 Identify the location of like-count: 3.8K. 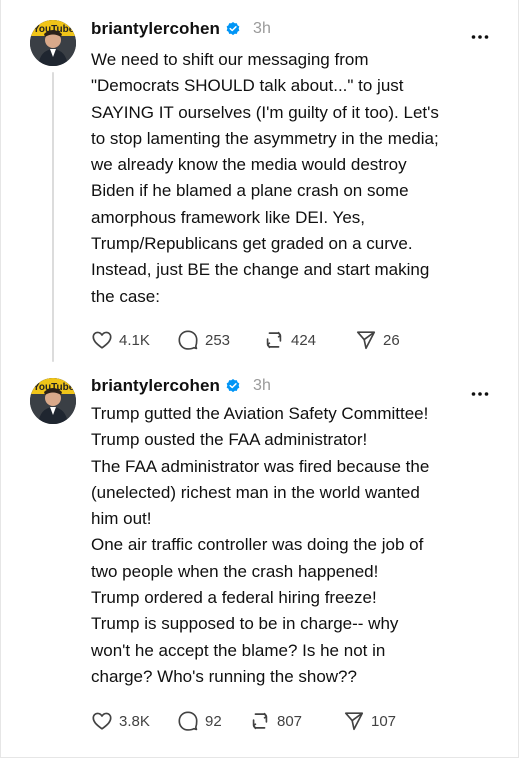
(134, 721).